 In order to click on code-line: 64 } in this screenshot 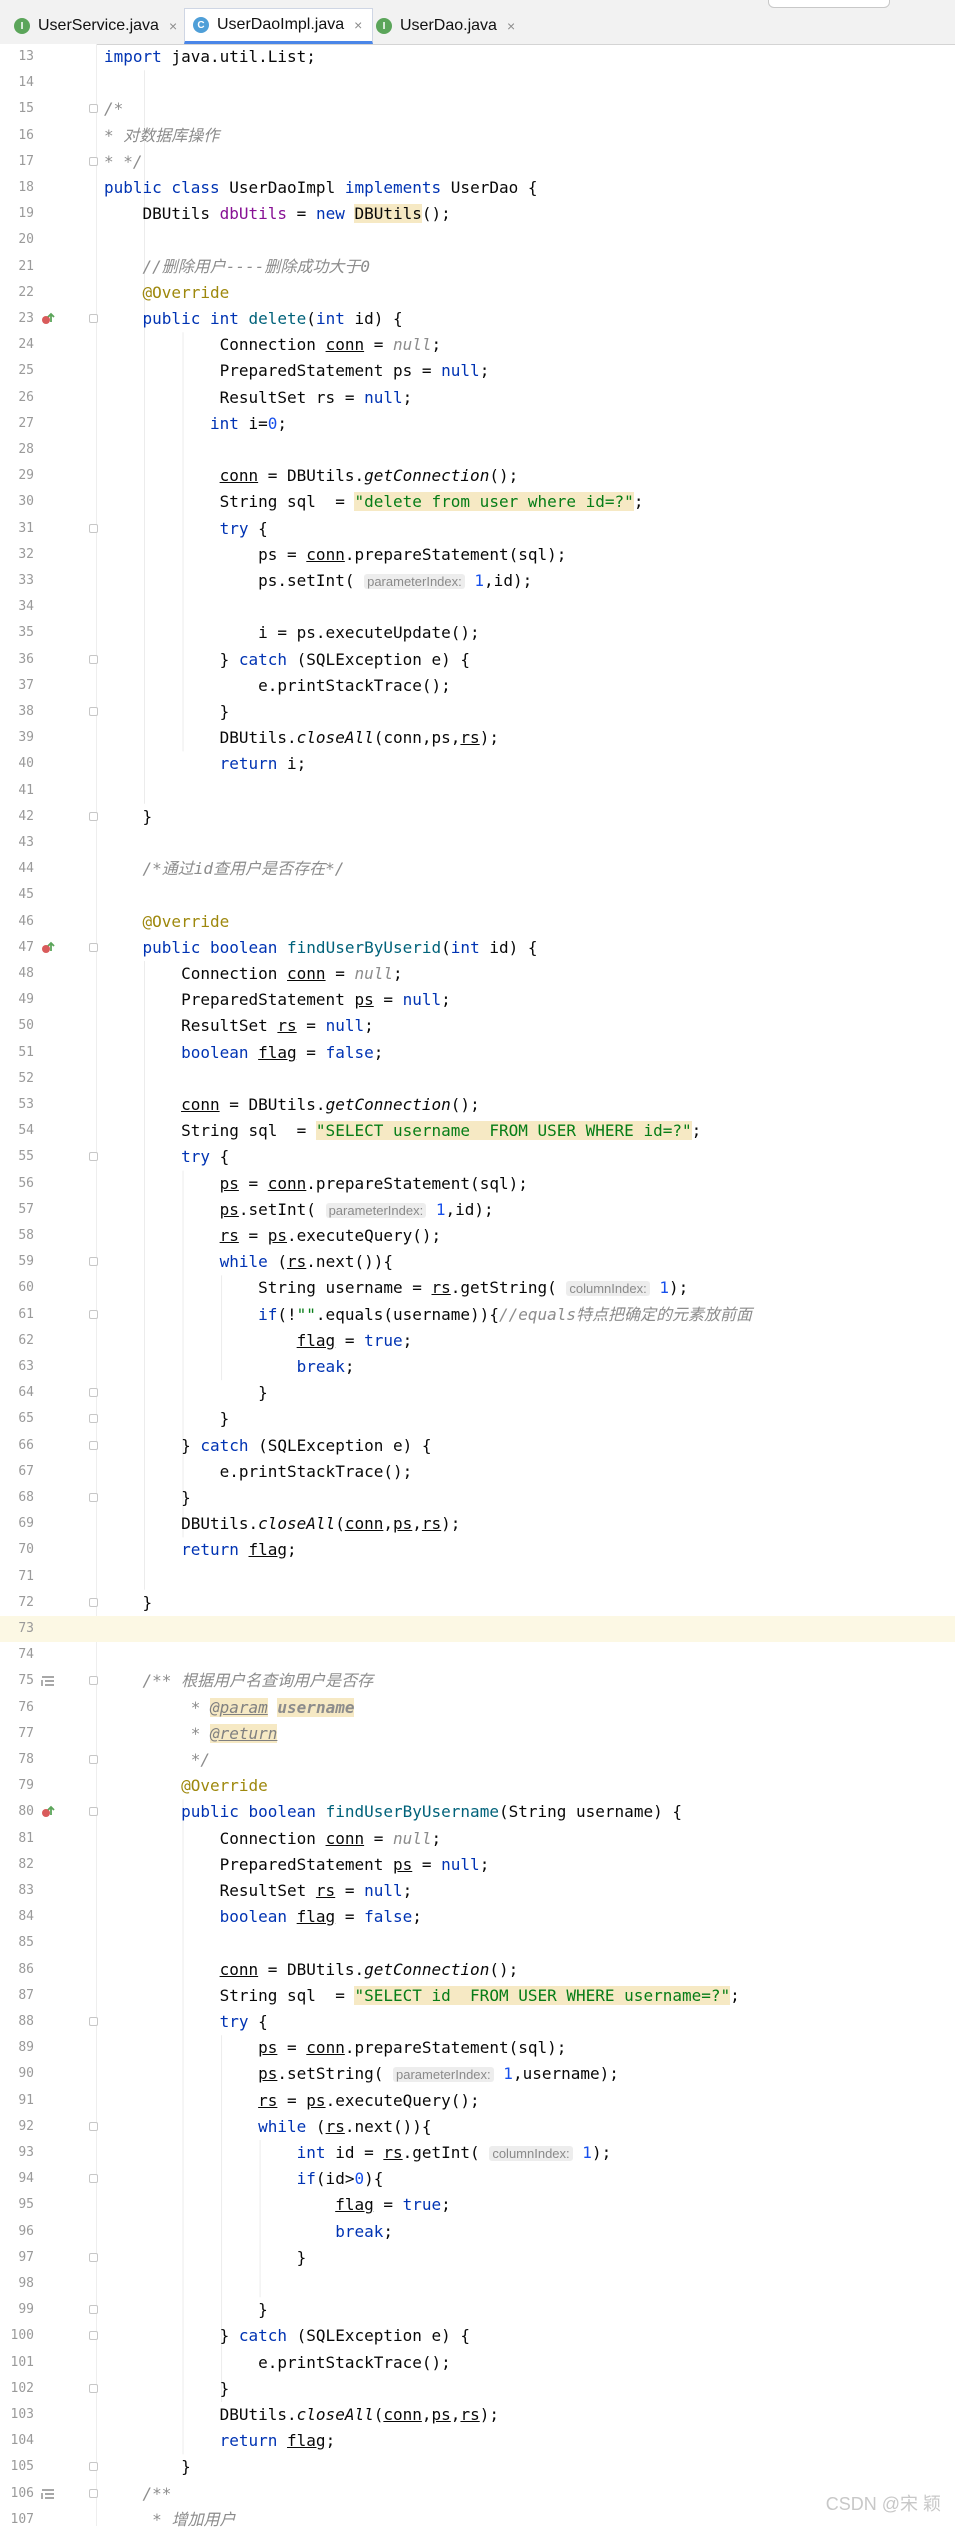, I will do `click(477, 1393)`.